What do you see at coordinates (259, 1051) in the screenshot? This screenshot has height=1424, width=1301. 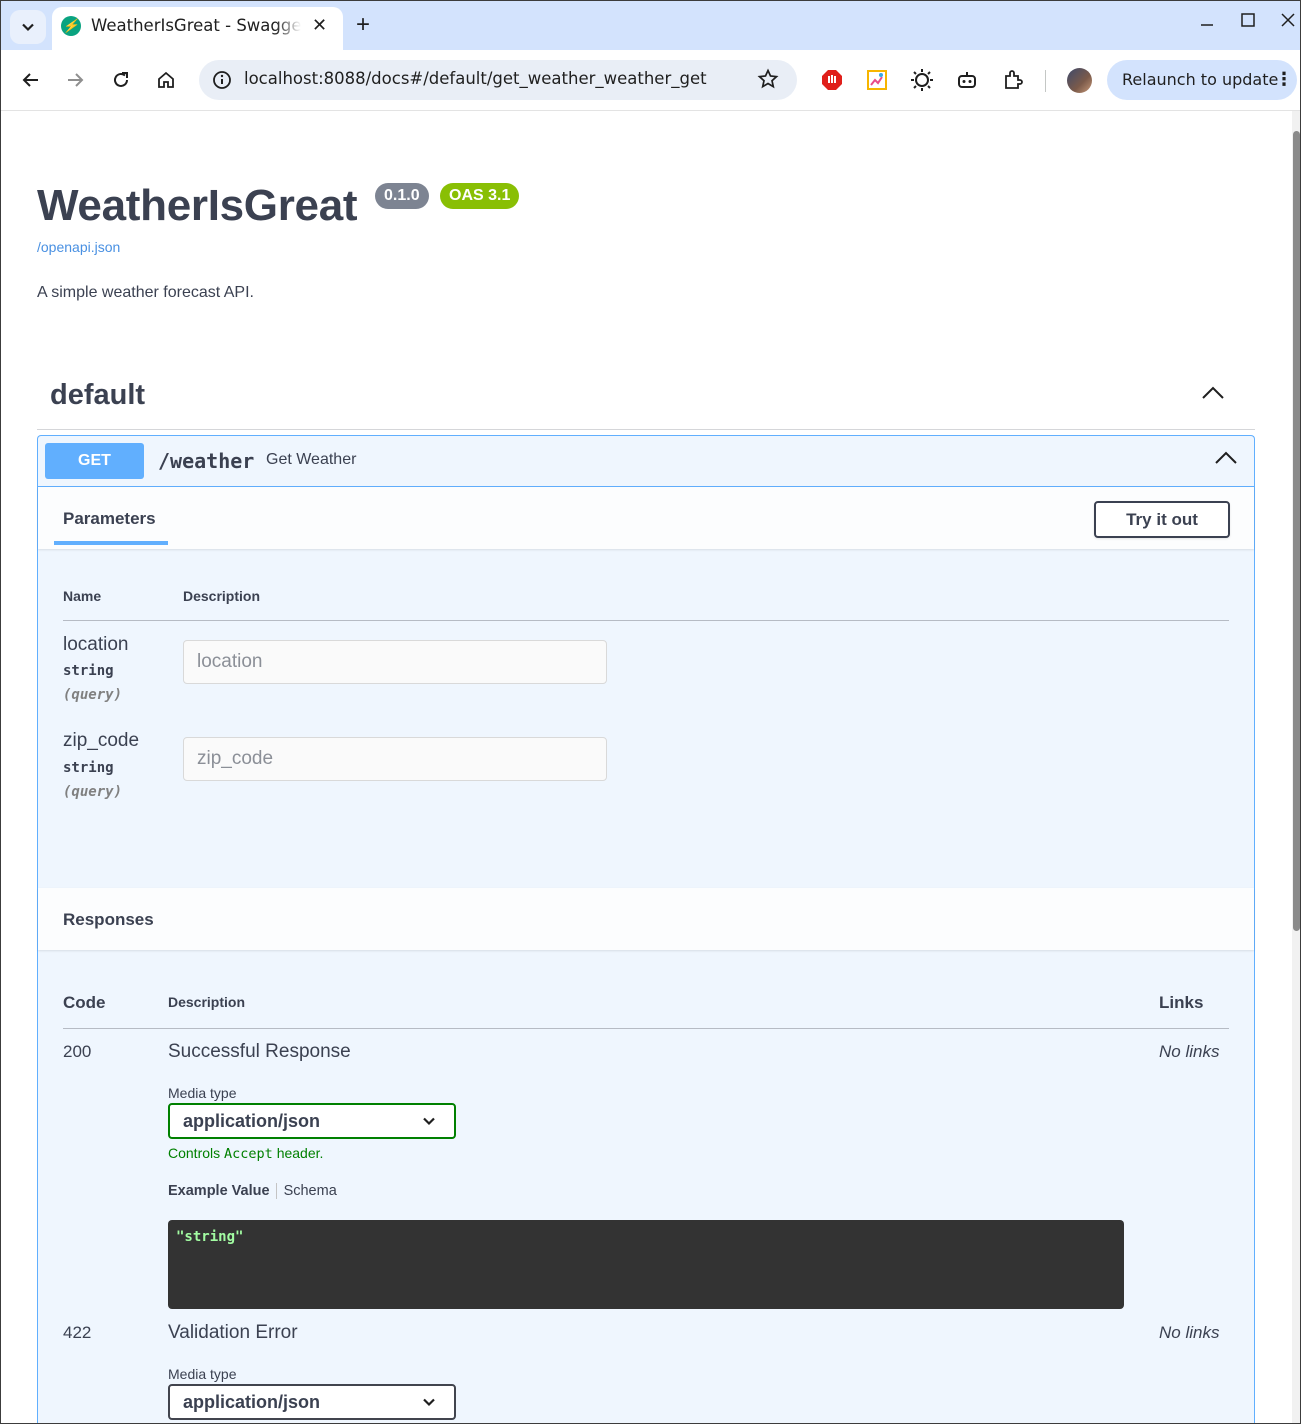 I see `response-description-200: Successful Response` at bounding box center [259, 1051].